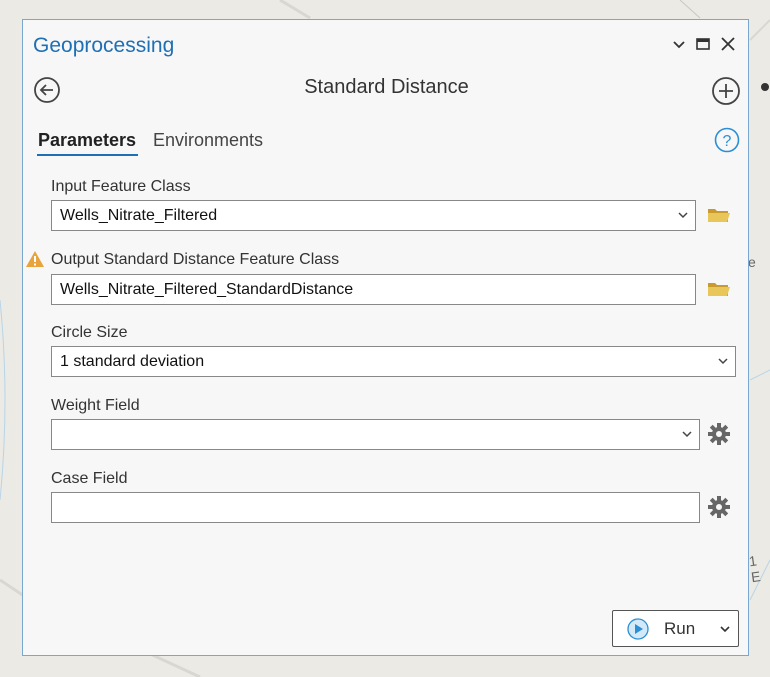  What do you see at coordinates (375, 434) in the screenshot?
I see `weight-field-dropdown` at bounding box center [375, 434].